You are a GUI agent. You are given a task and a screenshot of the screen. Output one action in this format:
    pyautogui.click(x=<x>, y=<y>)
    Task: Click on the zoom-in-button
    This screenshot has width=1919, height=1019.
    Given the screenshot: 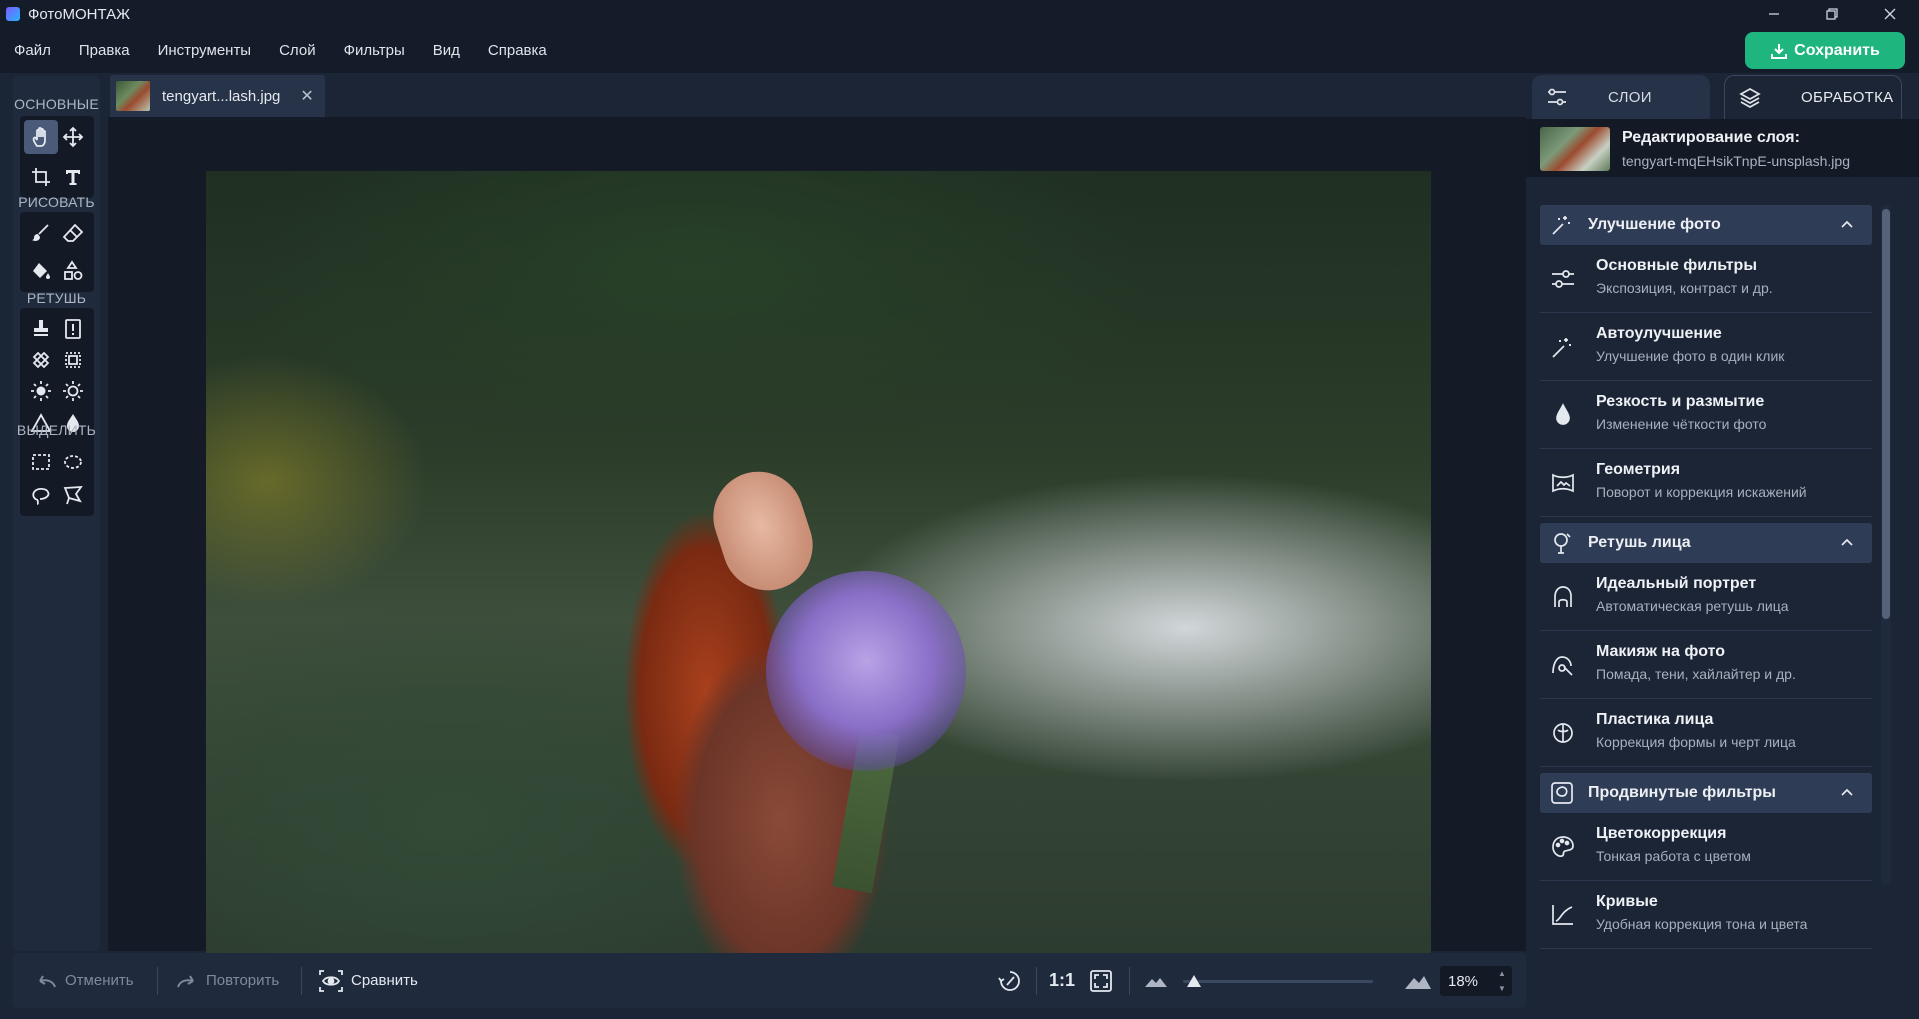 What is the action you would take?
    pyautogui.click(x=1422, y=980)
    